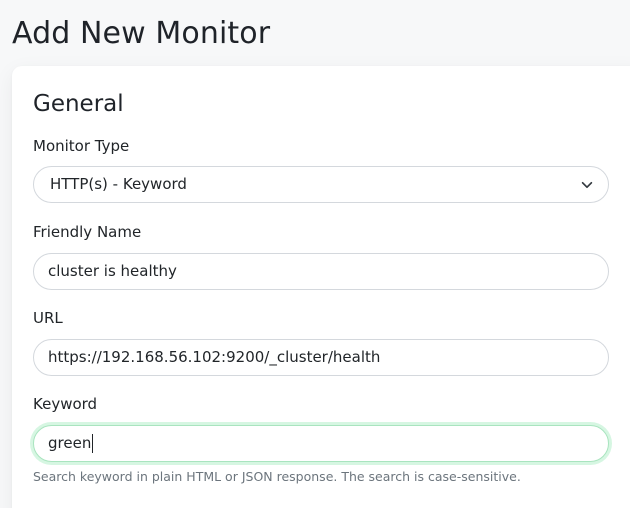  What do you see at coordinates (65, 404) in the screenshot?
I see `keyword-label: Keyword` at bounding box center [65, 404].